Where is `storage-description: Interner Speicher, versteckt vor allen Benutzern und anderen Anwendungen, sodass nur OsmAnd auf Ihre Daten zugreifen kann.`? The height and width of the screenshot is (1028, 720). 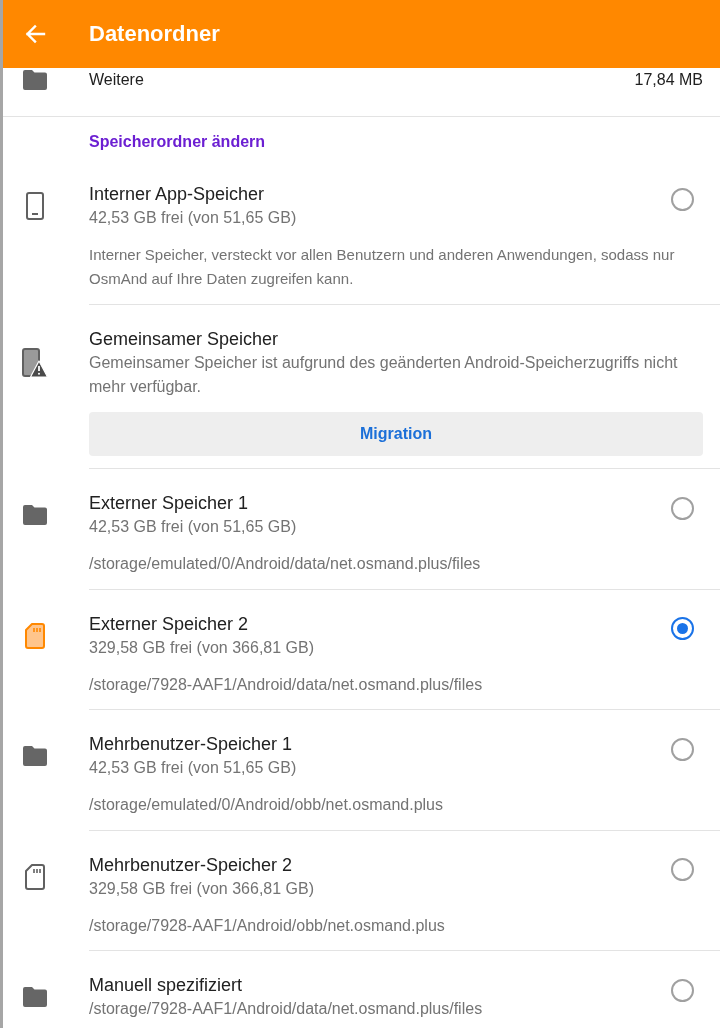 storage-description: Interner Speicher, versteckt vor allen Benutzern und anderen Anwendungen, sodass nur OsmAnd auf Ihre Daten zugreifen kann. is located at coordinates (382, 267).